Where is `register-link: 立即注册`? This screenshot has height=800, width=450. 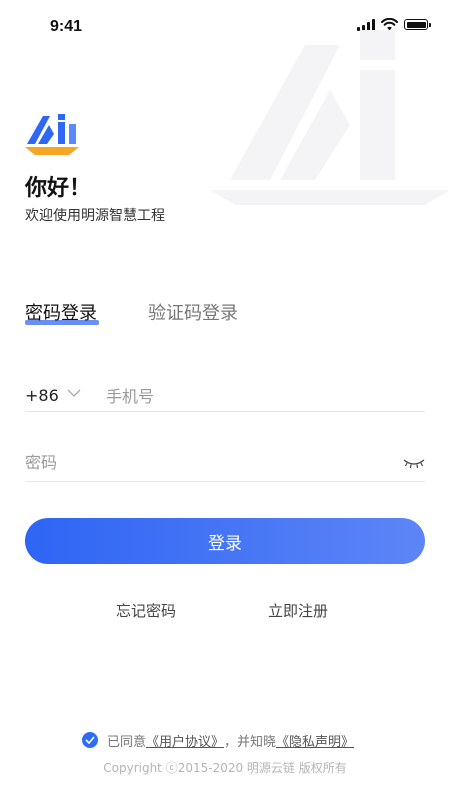
register-link: 立即注册 is located at coordinates (298, 610).